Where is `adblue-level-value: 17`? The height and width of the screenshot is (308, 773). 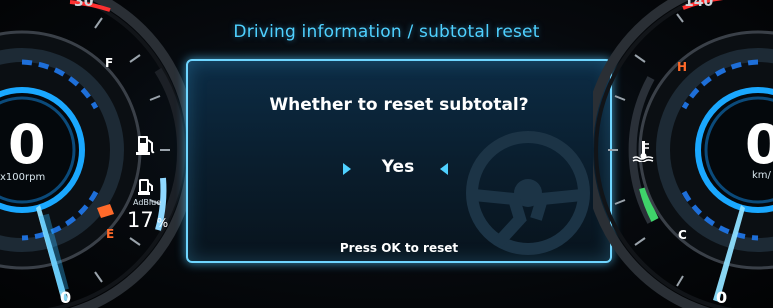 adblue-level-value: 17 is located at coordinates (140, 220).